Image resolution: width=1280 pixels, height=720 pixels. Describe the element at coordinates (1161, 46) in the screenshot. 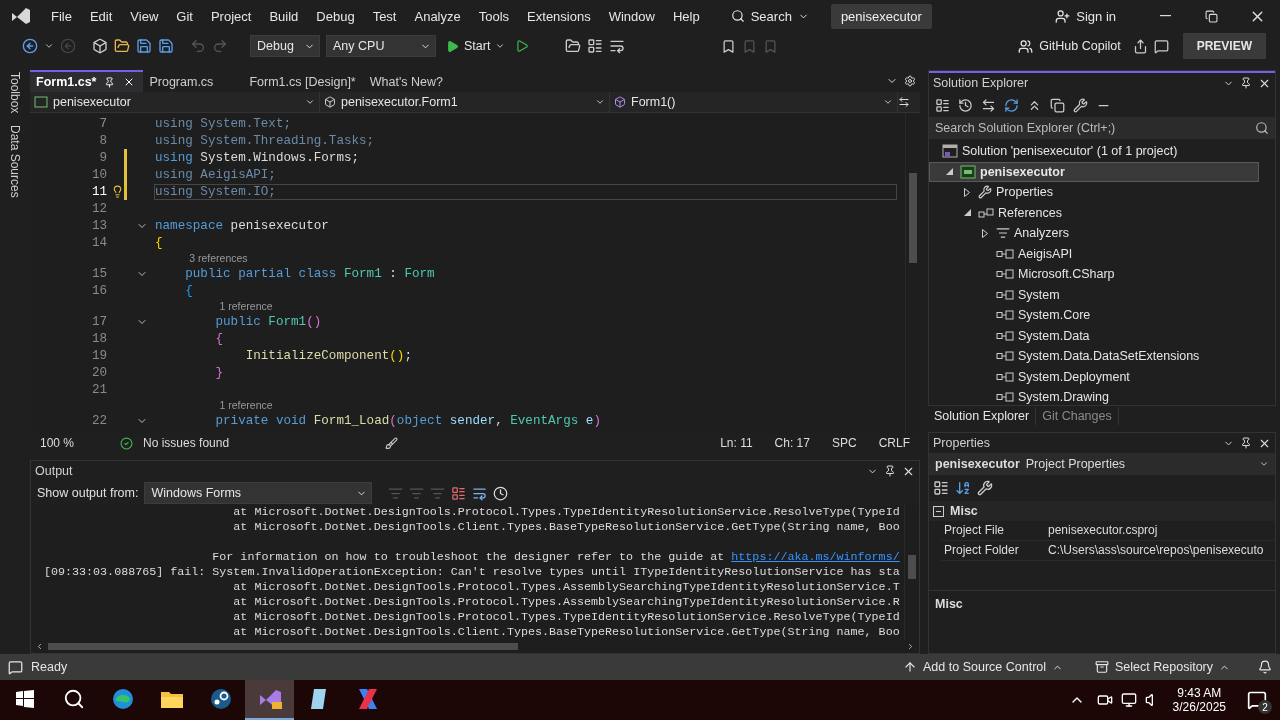

I see `feedback-icon` at that location.